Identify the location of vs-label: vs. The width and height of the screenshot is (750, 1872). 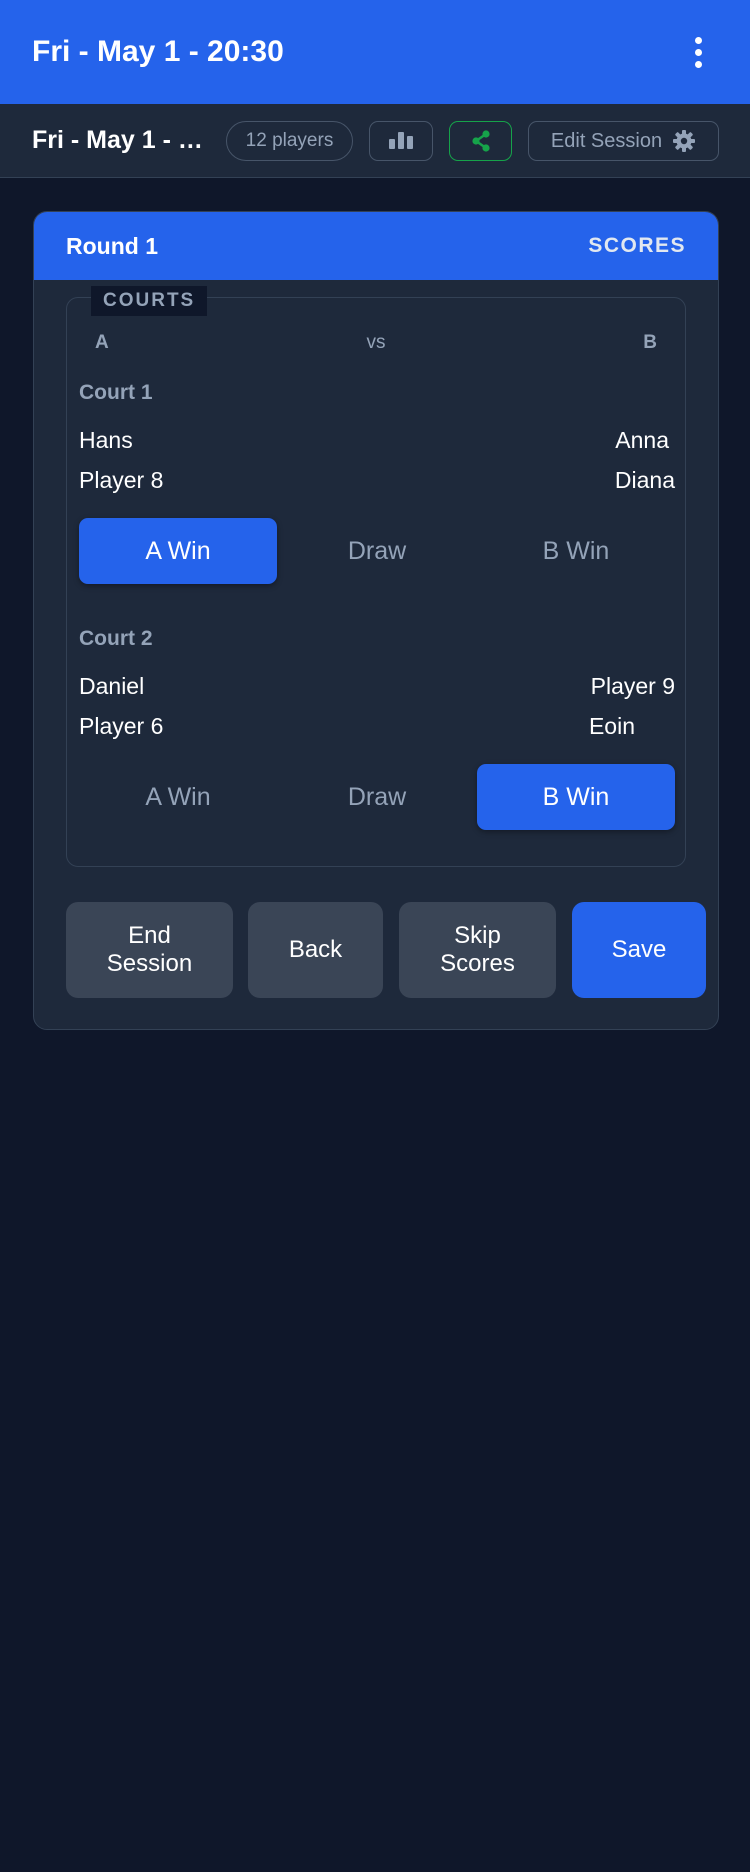
(376, 342).